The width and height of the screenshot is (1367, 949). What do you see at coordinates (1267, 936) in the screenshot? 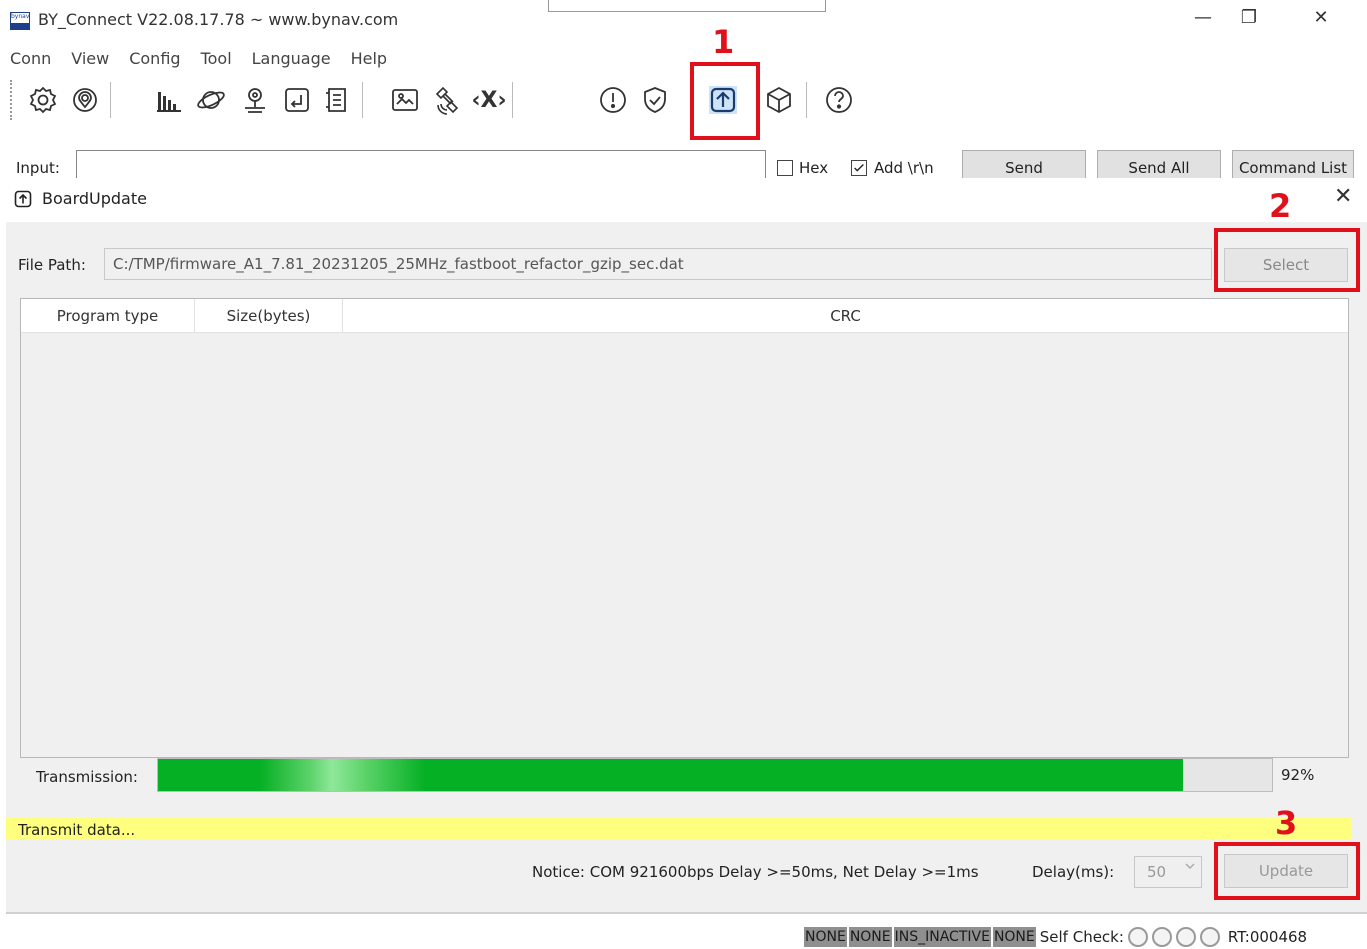
I see `rt-counter: RT:000468` at bounding box center [1267, 936].